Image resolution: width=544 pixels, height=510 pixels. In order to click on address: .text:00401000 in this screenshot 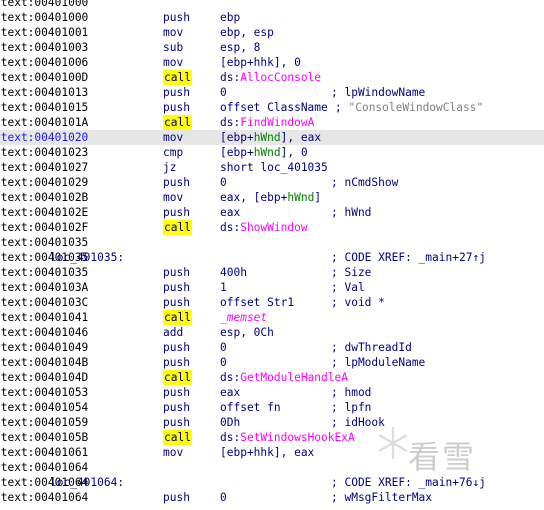, I will do `click(44, 4)`.